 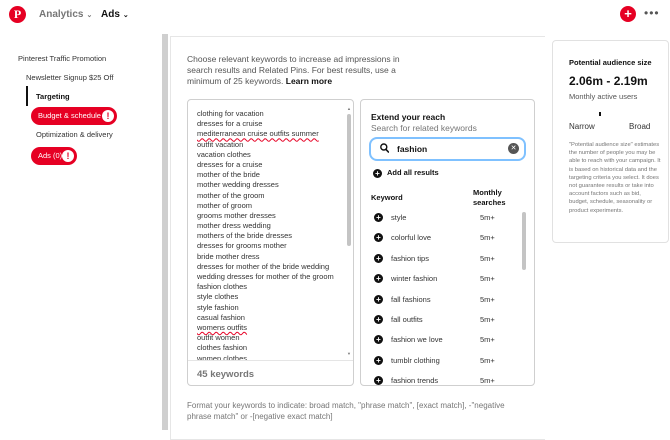 I want to click on suggested-keyword: colorful love, so click(x=411, y=238).